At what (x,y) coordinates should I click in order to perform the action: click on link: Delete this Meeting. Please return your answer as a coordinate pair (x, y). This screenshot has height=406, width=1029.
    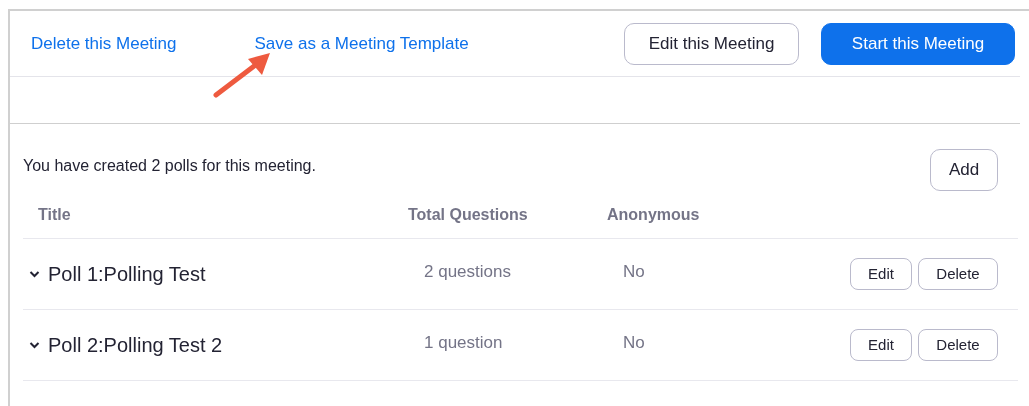
    Looking at the image, I should click on (104, 43).